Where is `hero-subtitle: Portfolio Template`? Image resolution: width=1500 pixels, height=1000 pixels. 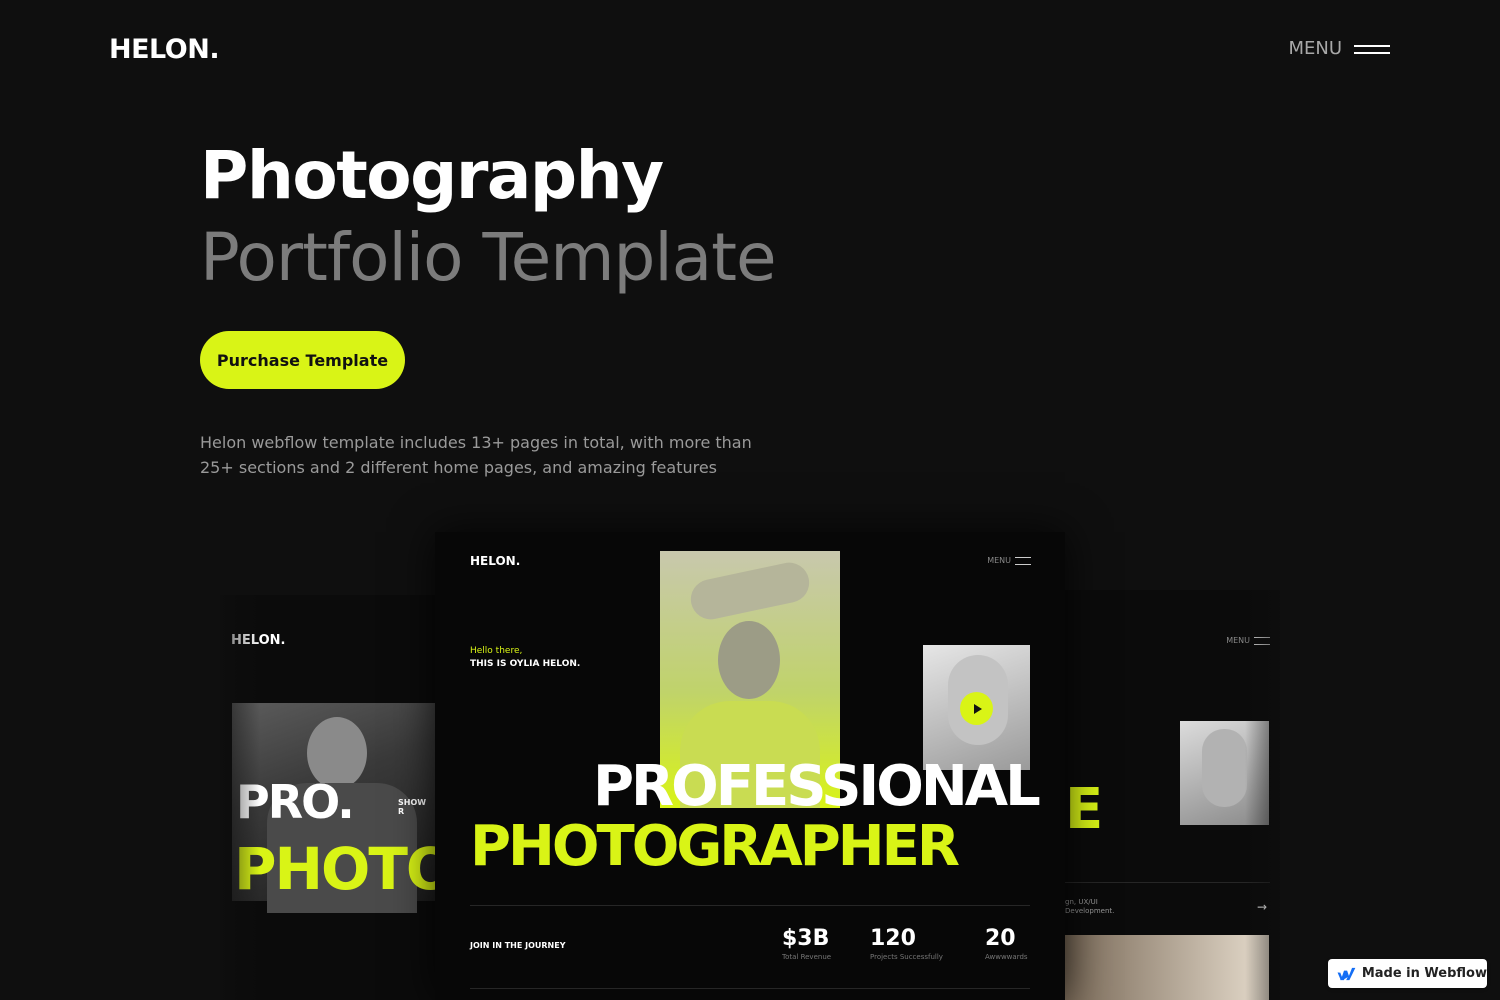
hero-subtitle: Portfolio Template is located at coordinates (488, 257).